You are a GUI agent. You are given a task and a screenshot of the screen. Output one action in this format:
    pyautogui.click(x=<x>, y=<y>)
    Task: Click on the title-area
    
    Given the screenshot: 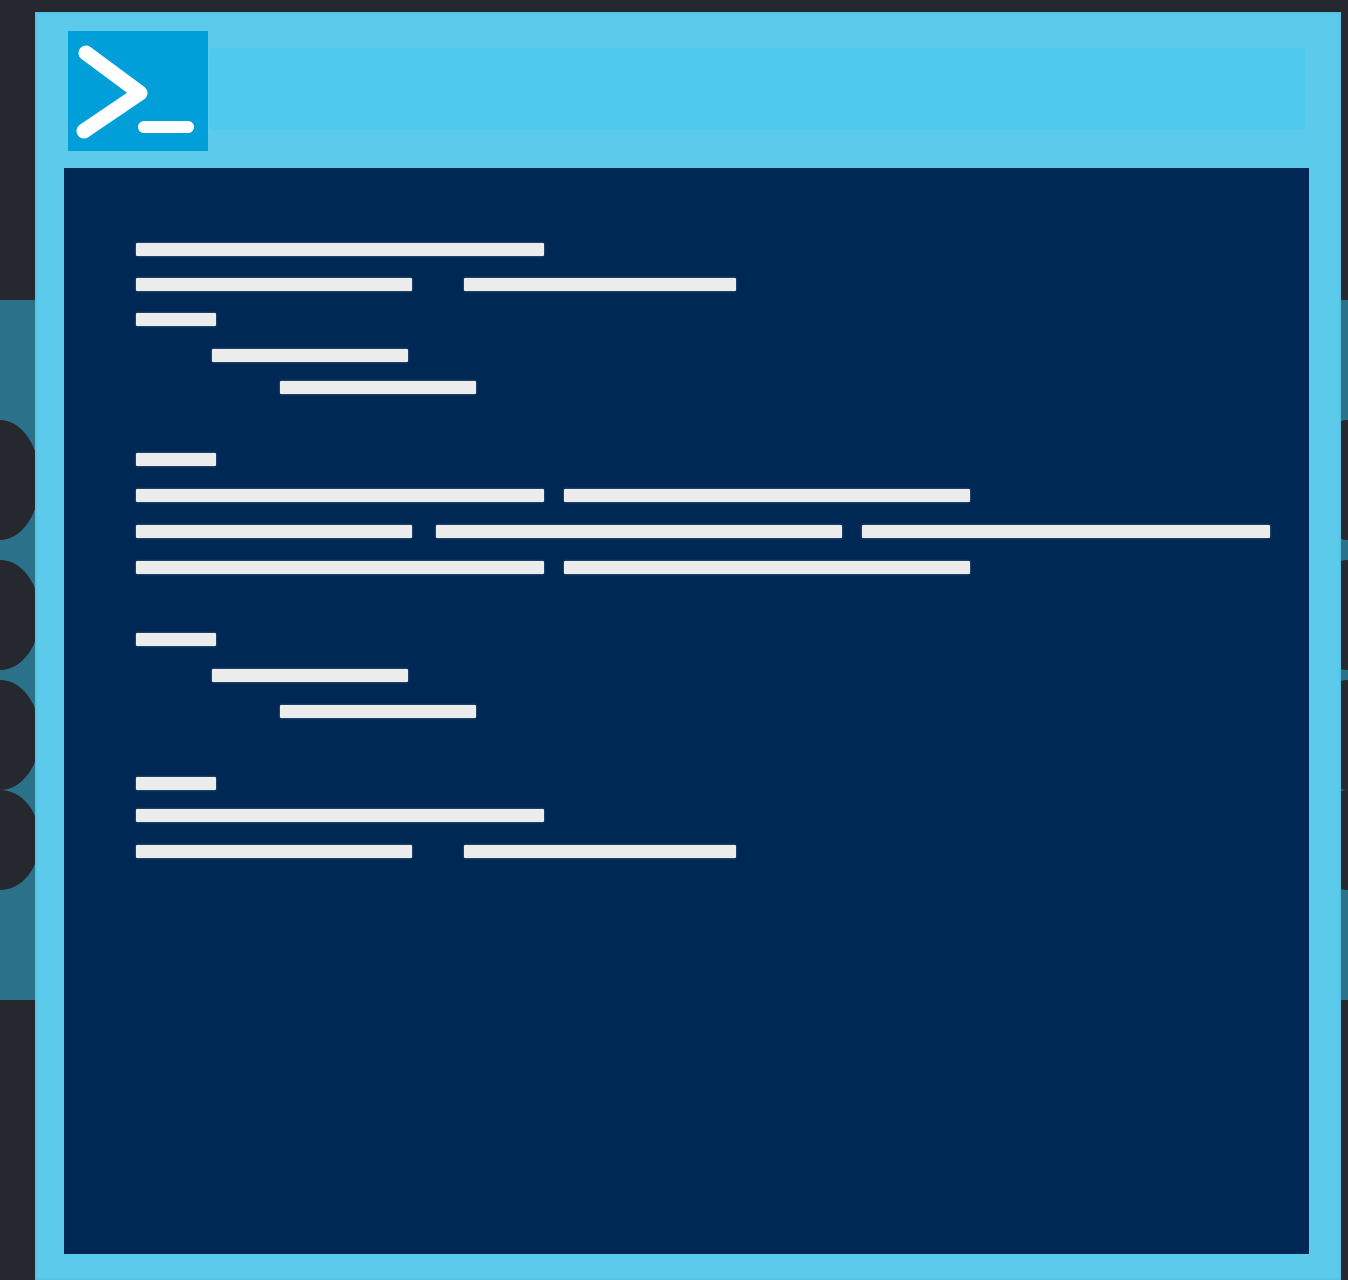 What is the action you would take?
    pyautogui.click(x=757, y=89)
    